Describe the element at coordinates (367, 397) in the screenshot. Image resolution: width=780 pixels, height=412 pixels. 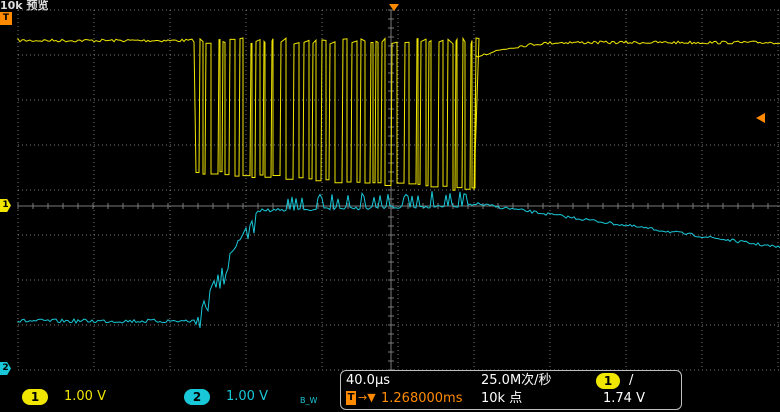
I see `trigger-delay-arrow-icon: →▼` at that location.